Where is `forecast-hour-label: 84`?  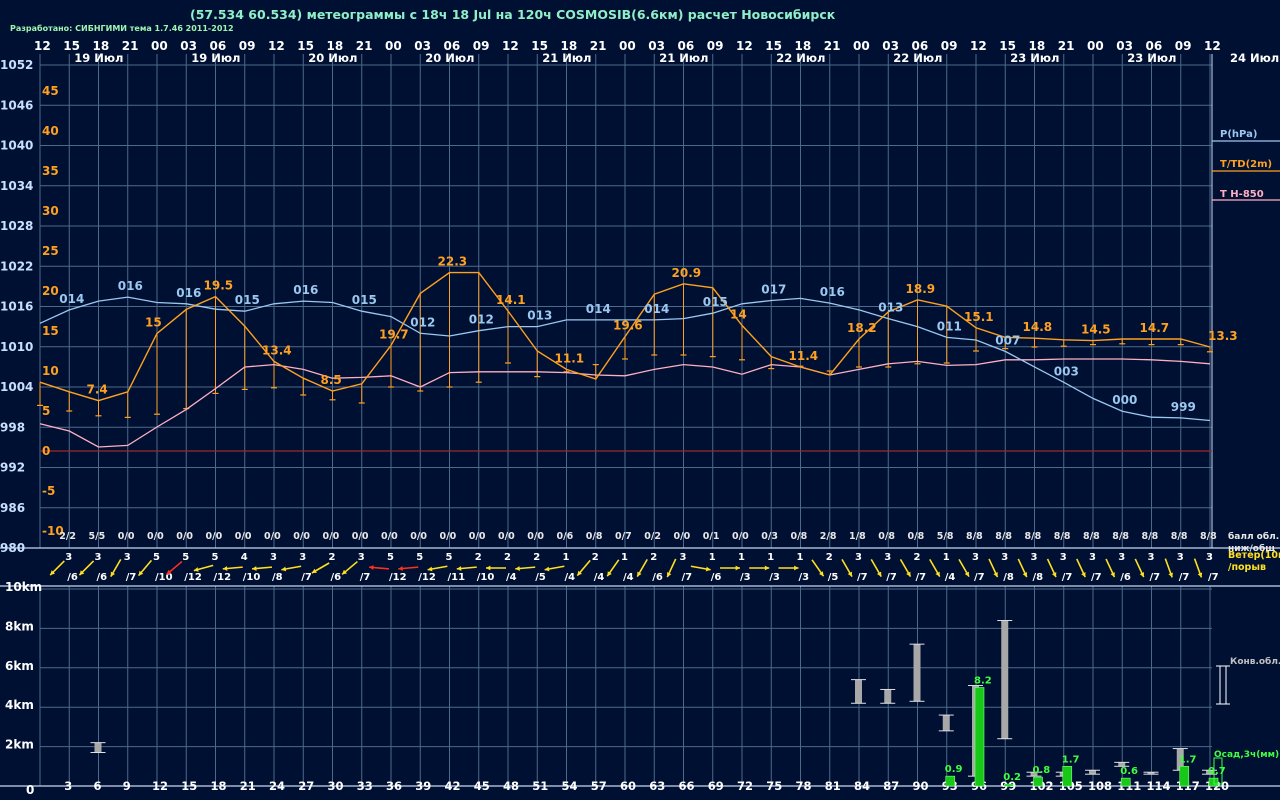
forecast-hour-label: 84 is located at coordinates (862, 786).